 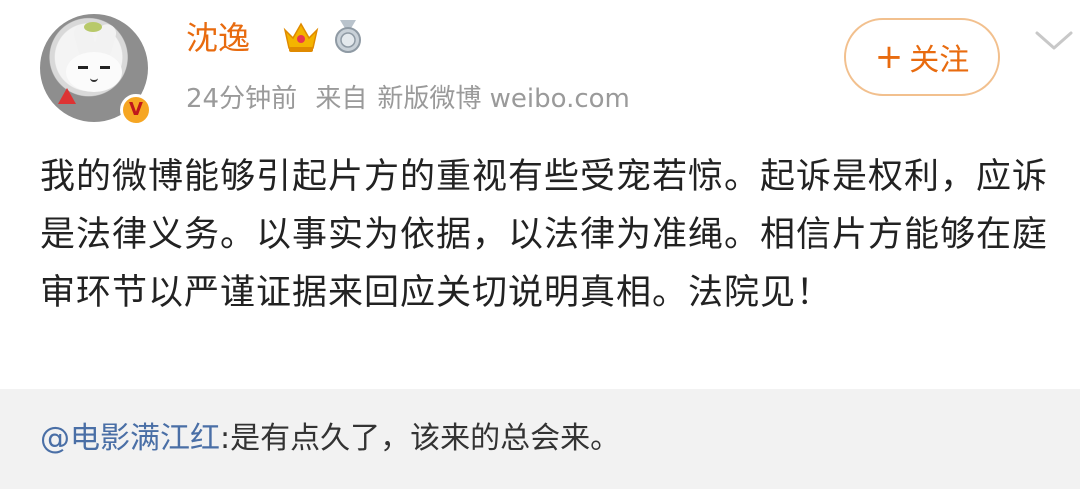 What do you see at coordinates (218, 38) in the screenshot?
I see `author-name: 沈逸` at bounding box center [218, 38].